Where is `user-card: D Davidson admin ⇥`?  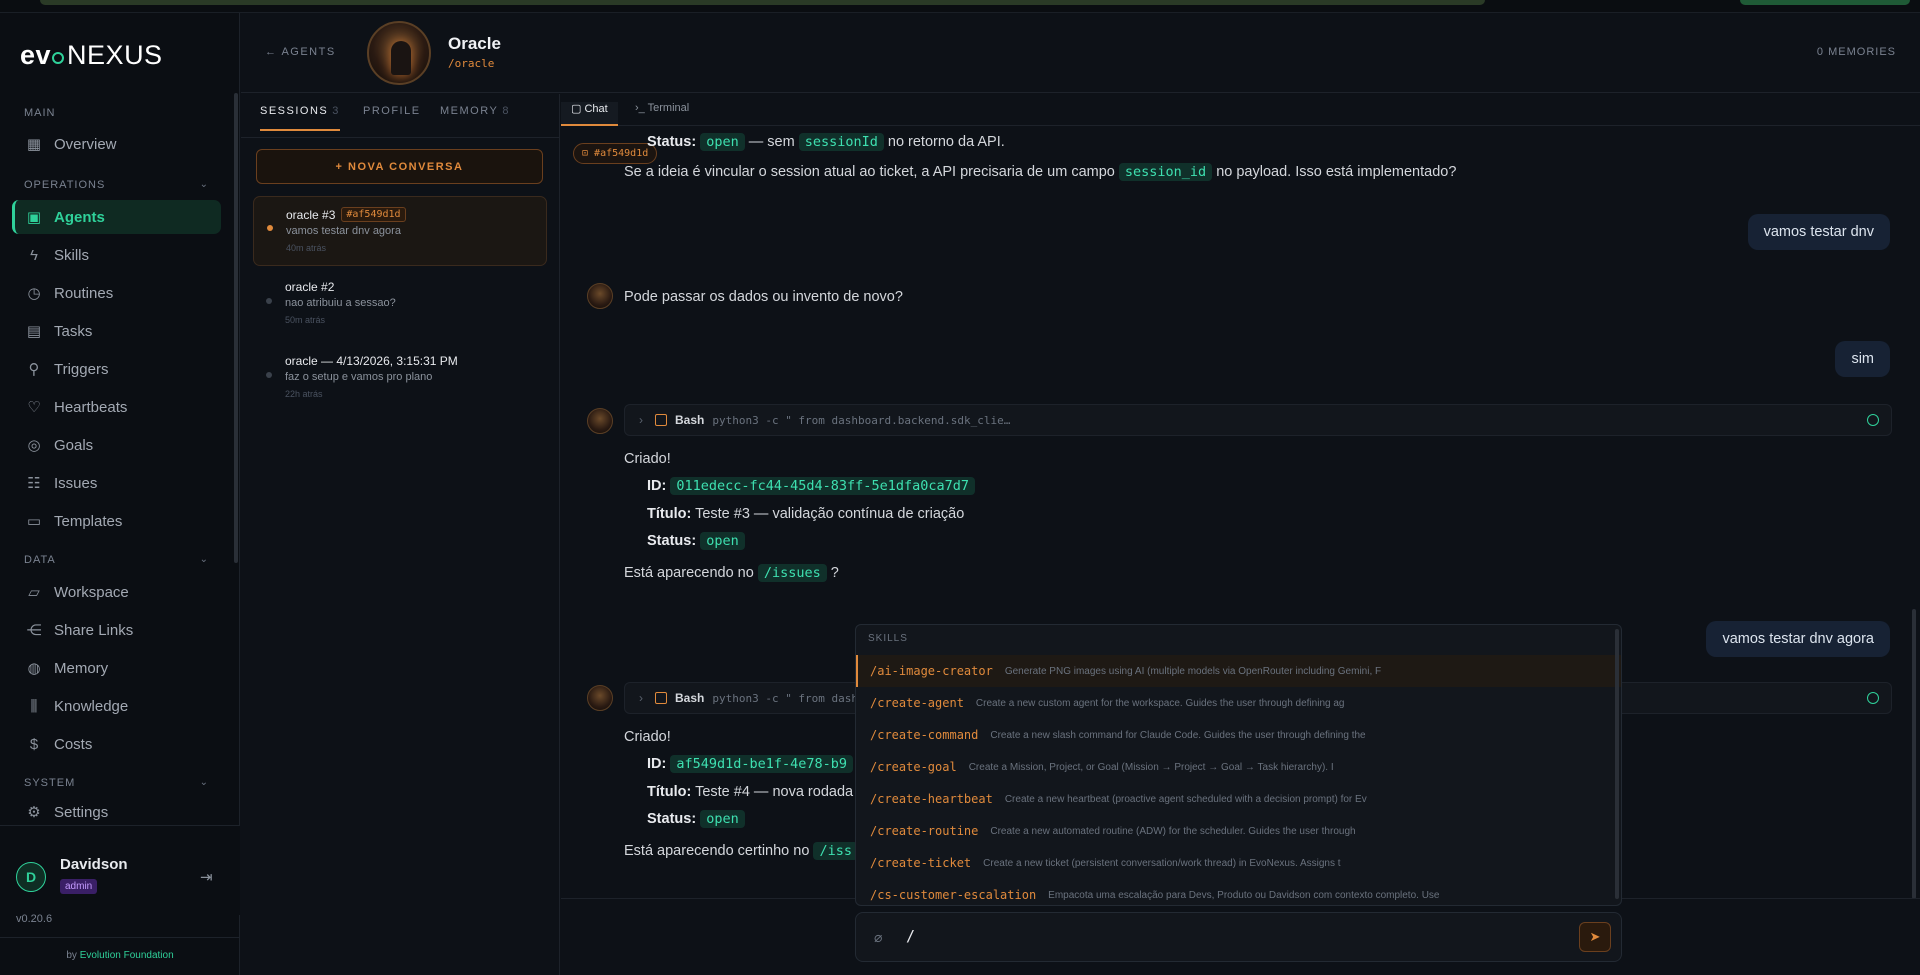
user-card: D Davidson admin ⇥ is located at coordinates (120, 870).